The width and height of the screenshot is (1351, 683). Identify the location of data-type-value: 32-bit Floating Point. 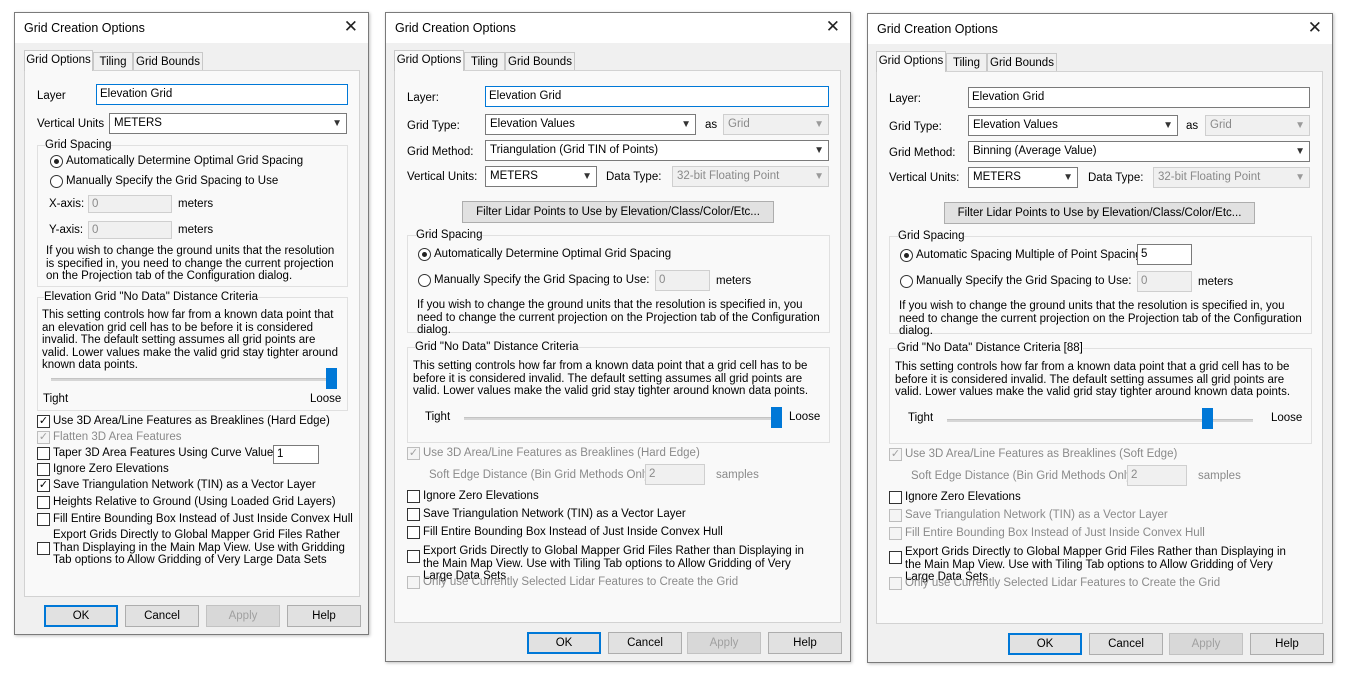
(728, 176).